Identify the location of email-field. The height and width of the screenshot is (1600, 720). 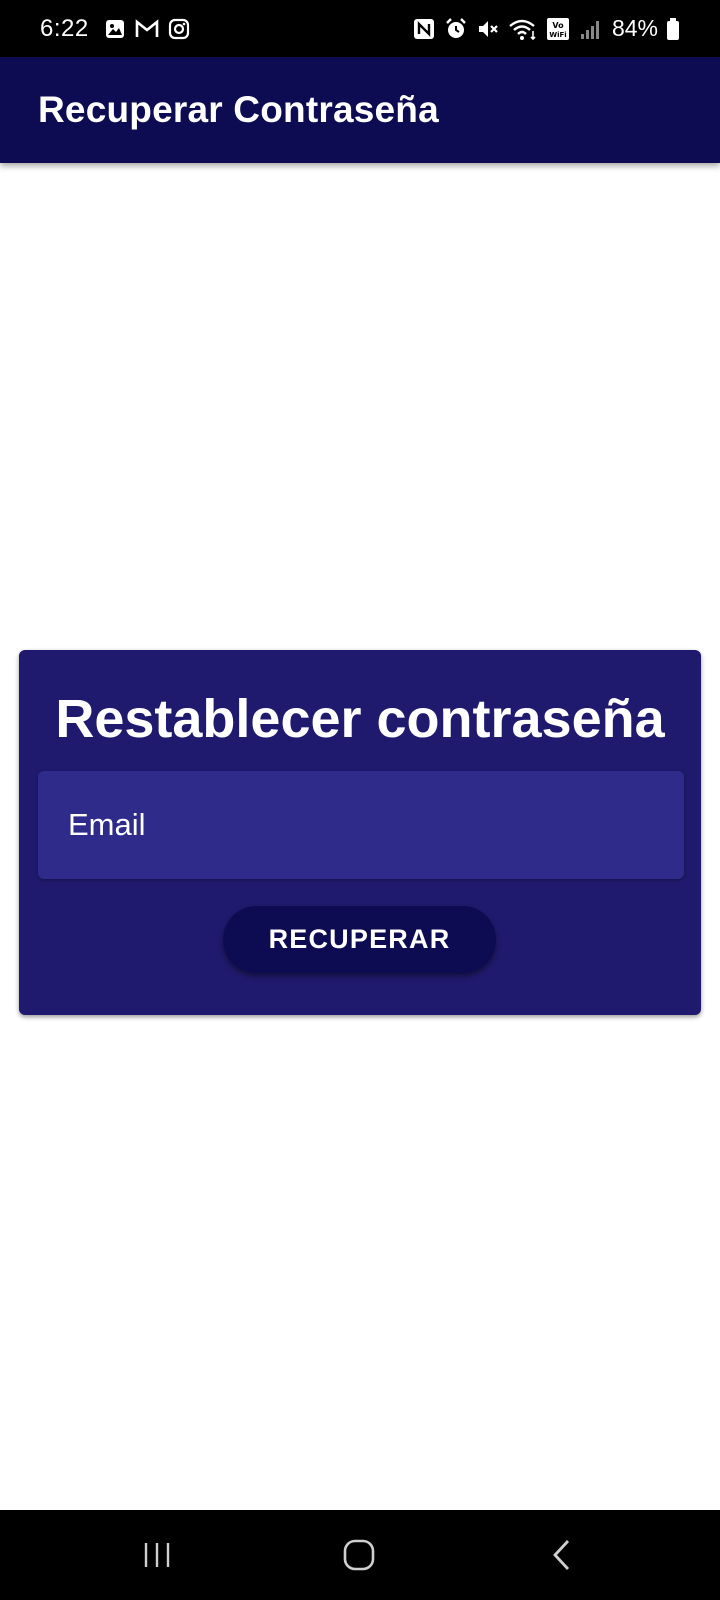
(361, 825).